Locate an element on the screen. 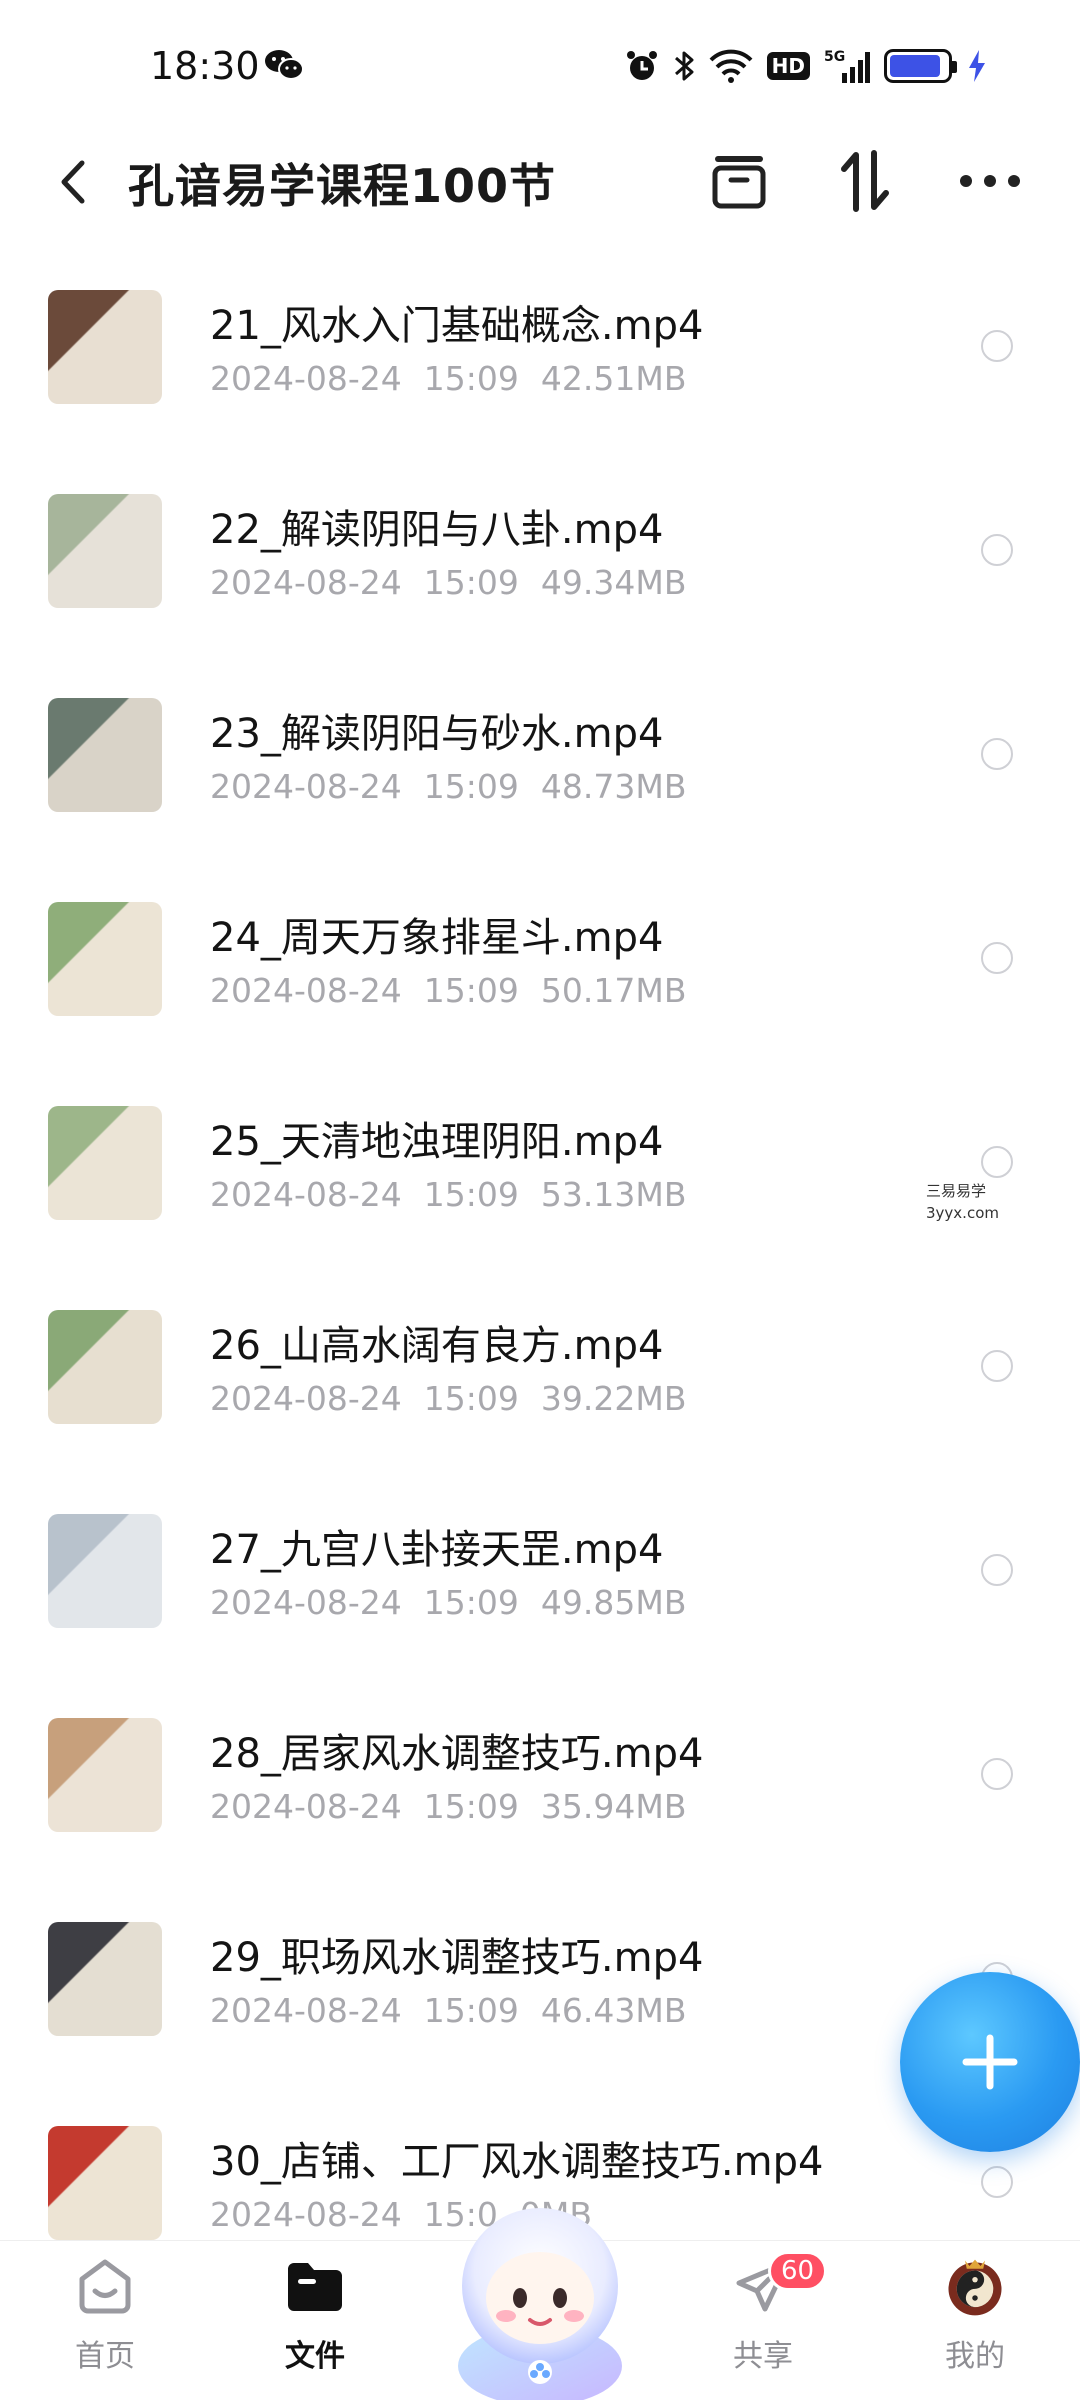 This screenshot has width=1080, height=2400. watermark-line1: 三易易学 is located at coordinates (956, 1191).